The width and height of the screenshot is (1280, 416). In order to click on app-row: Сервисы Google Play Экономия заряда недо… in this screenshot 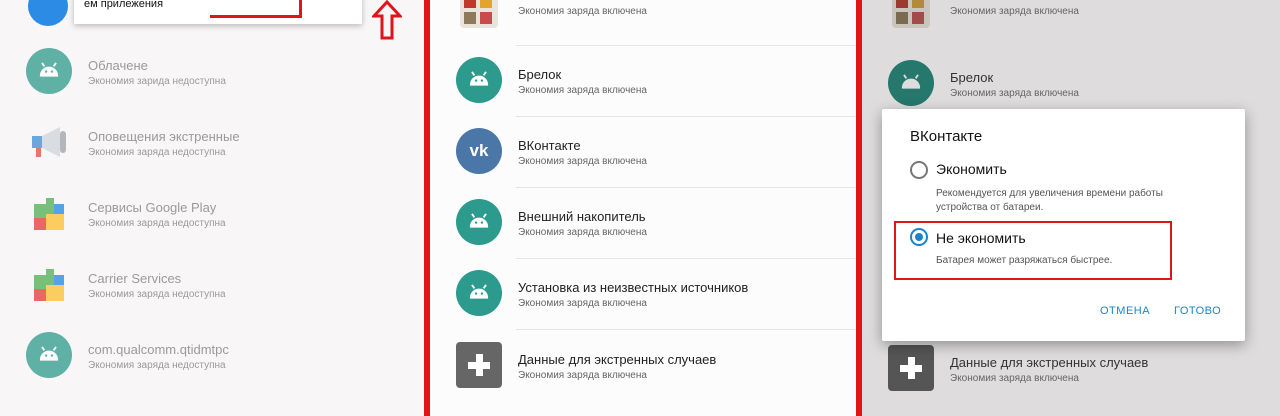, I will do `click(212, 213)`.